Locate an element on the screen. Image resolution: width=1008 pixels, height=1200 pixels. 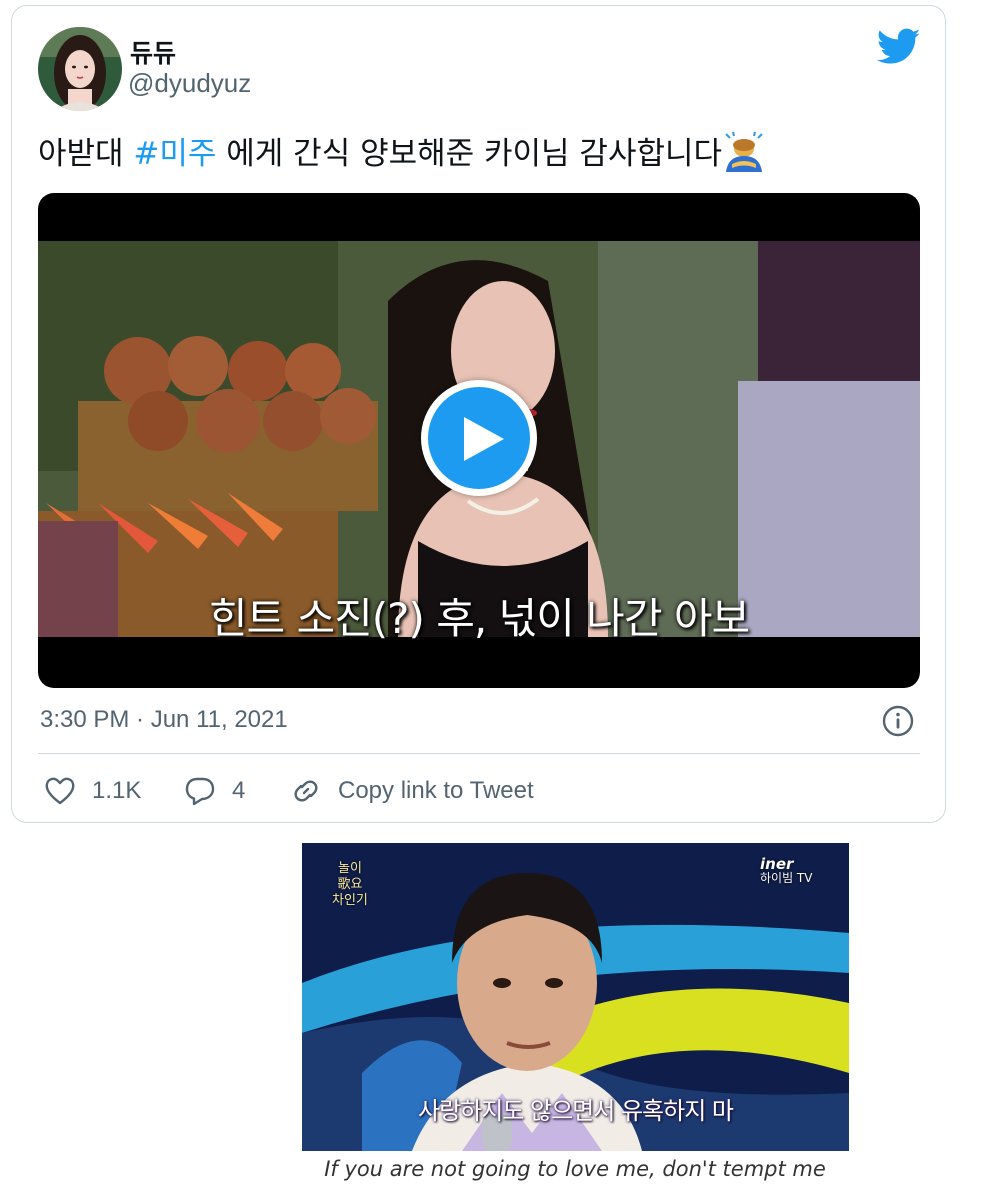
logo-left-line3: 차인기 is located at coordinates (350, 900).